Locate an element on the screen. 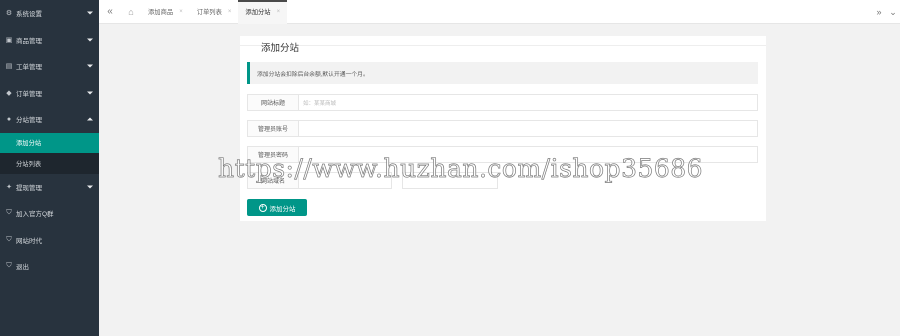 Image resolution: width=900 pixels, height=336 pixels. notice-box: 添加分站会扣除后台余额,默认开通一个月。 is located at coordinates (502, 73).